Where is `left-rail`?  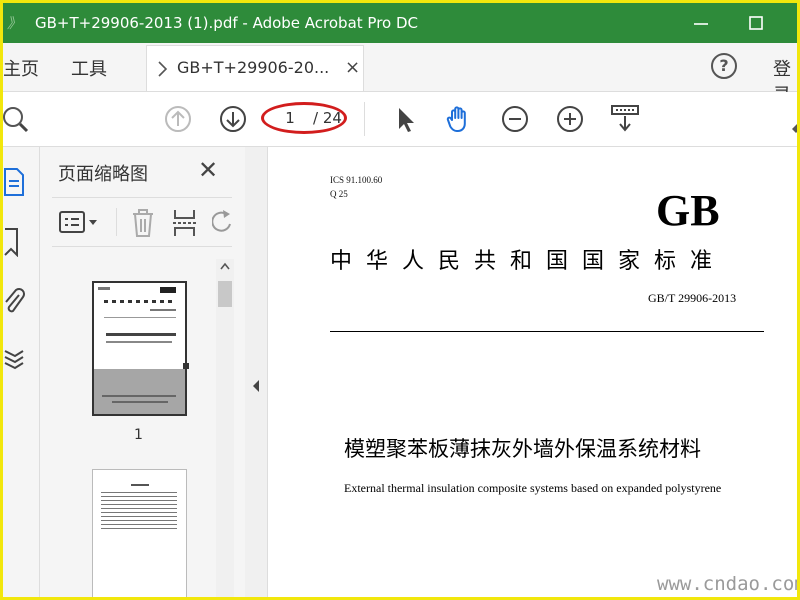 left-rail is located at coordinates (21, 372).